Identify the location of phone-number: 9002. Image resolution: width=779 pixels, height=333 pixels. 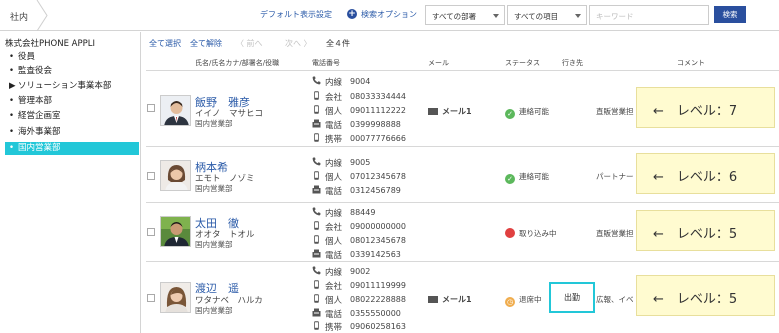
(360, 271).